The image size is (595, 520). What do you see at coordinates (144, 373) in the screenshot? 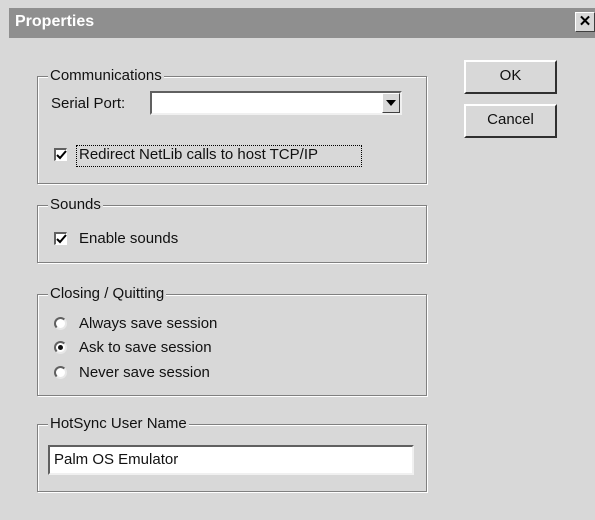
I see `never-save-label: Never save session` at bounding box center [144, 373].